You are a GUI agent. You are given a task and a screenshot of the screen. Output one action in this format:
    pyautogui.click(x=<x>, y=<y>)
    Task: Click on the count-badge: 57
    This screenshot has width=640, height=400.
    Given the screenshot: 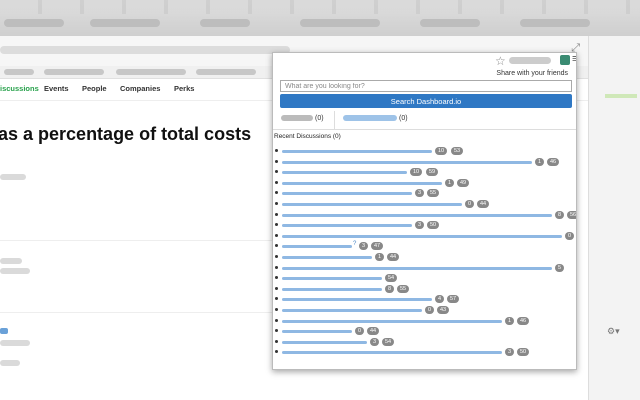 What is the action you would take?
    pyautogui.click(x=453, y=299)
    